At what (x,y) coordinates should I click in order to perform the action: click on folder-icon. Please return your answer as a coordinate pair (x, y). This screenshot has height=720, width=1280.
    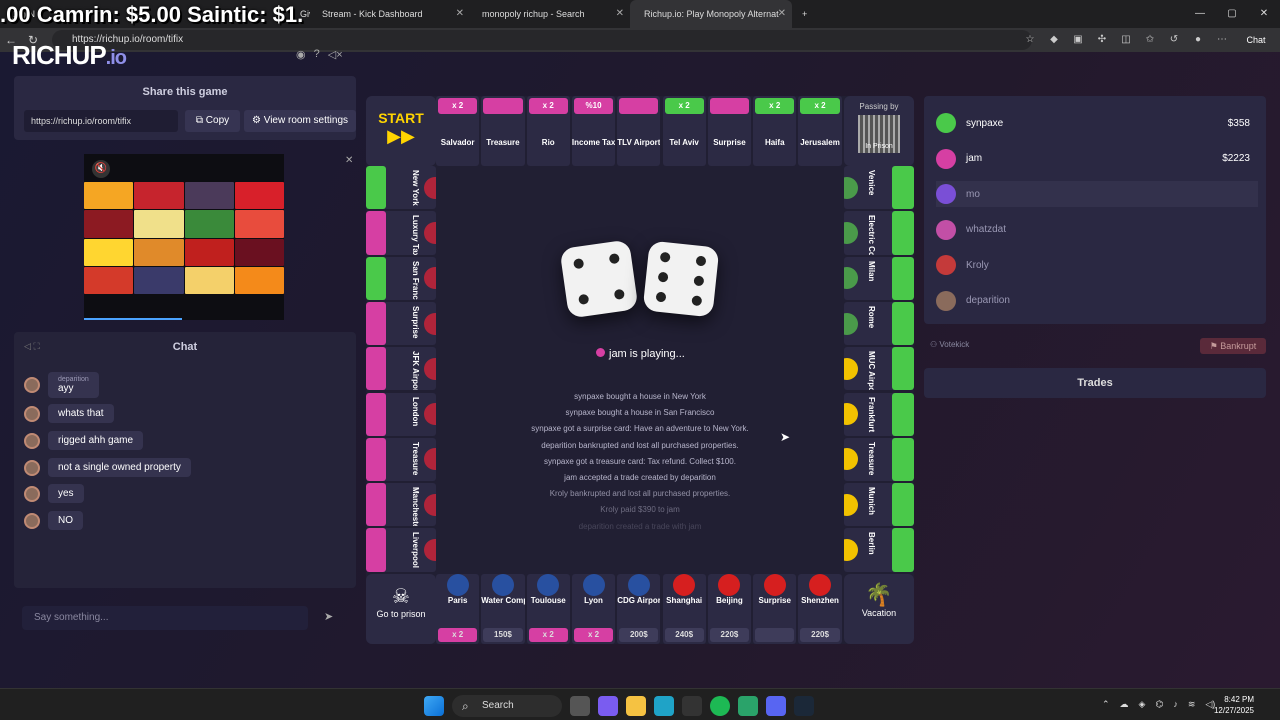
    Looking at the image, I should click on (636, 706).